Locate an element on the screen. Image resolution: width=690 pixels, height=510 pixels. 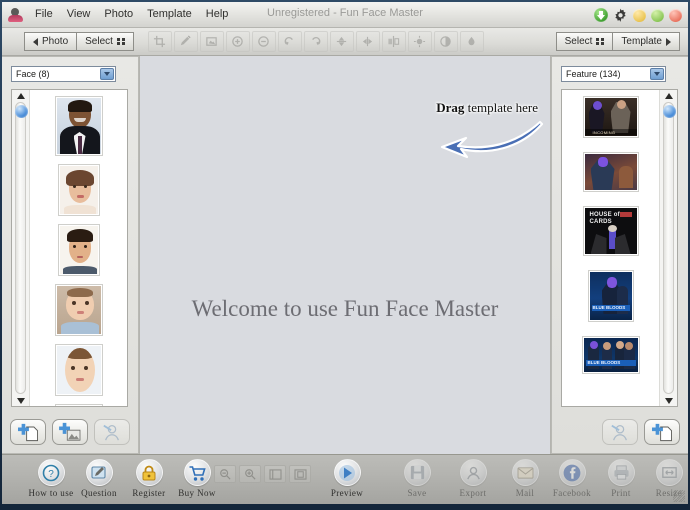
template-thumb-1: INCOMING is located at coordinates (610, 117).